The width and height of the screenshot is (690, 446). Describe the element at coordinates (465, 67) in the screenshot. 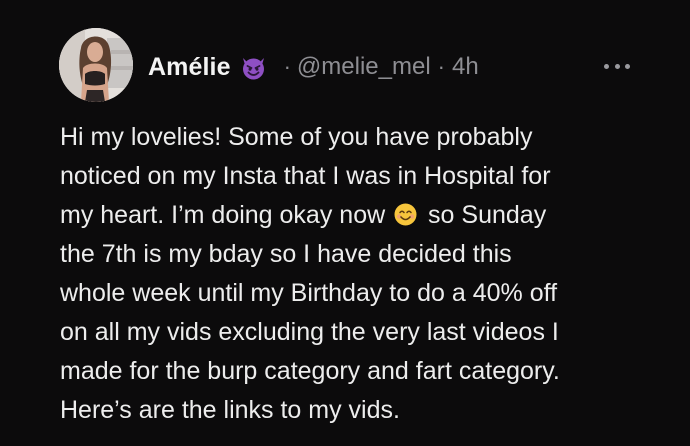

I see `post-timestamp: 4h` at that location.